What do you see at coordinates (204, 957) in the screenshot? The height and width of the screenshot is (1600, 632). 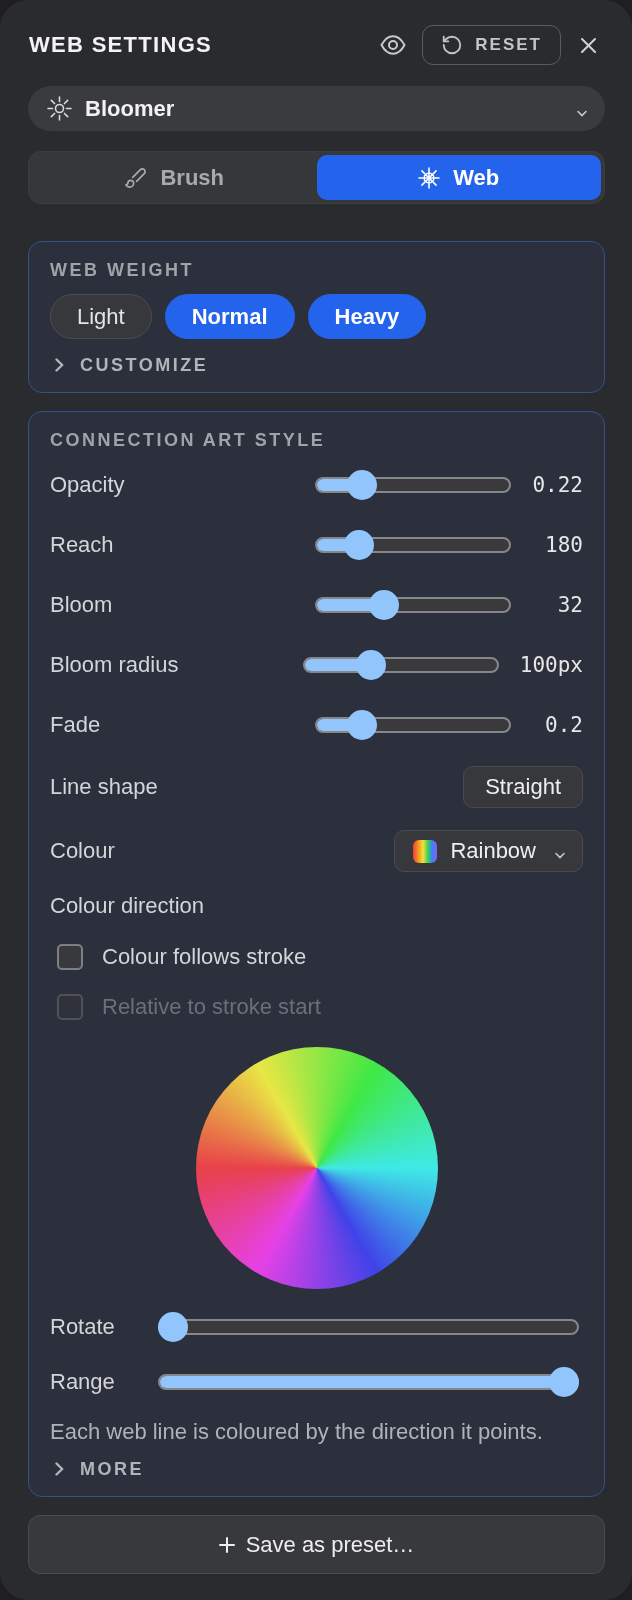 I see `checkbox-label: Colour follows stroke` at bounding box center [204, 957].